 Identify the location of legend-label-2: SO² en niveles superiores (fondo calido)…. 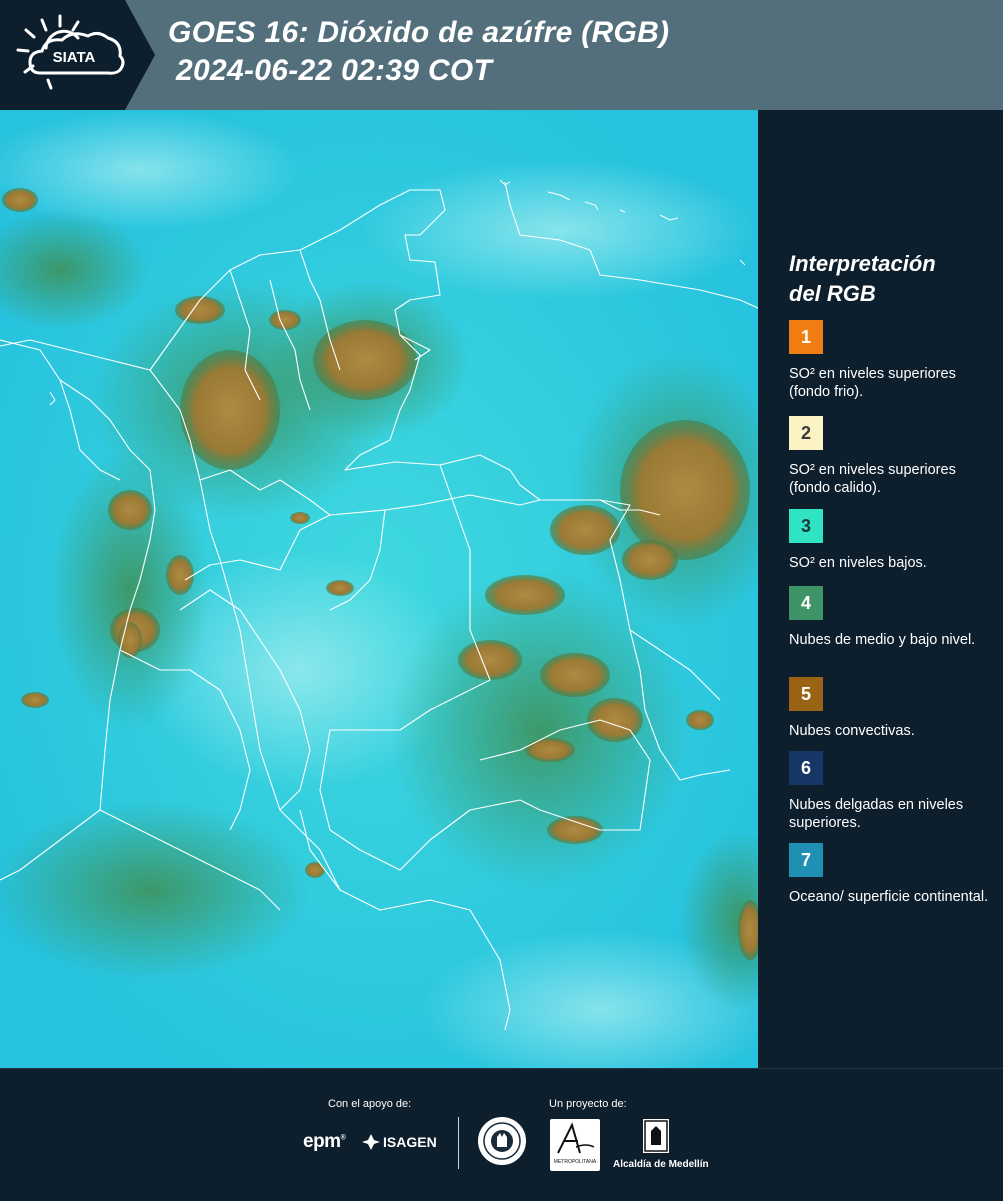
(872, 479).